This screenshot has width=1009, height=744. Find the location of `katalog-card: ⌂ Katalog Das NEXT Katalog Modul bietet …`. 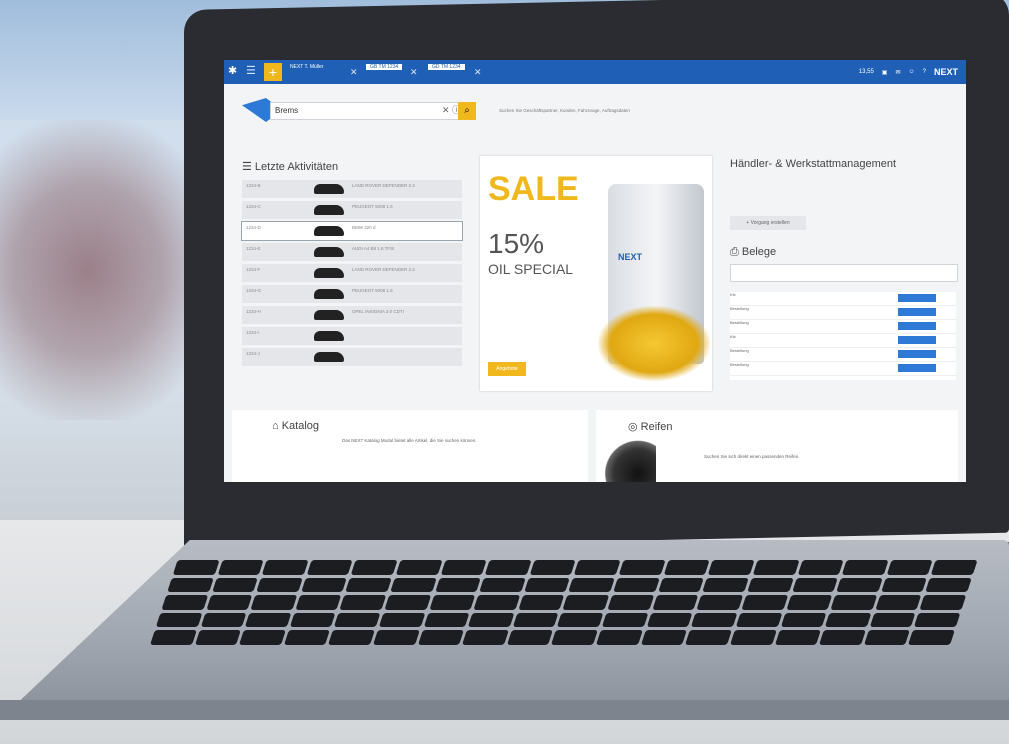

katalog-card: ⌂ Katalog Das NEXT Katalog Modul bietet … is located at coordinates (410, 446).